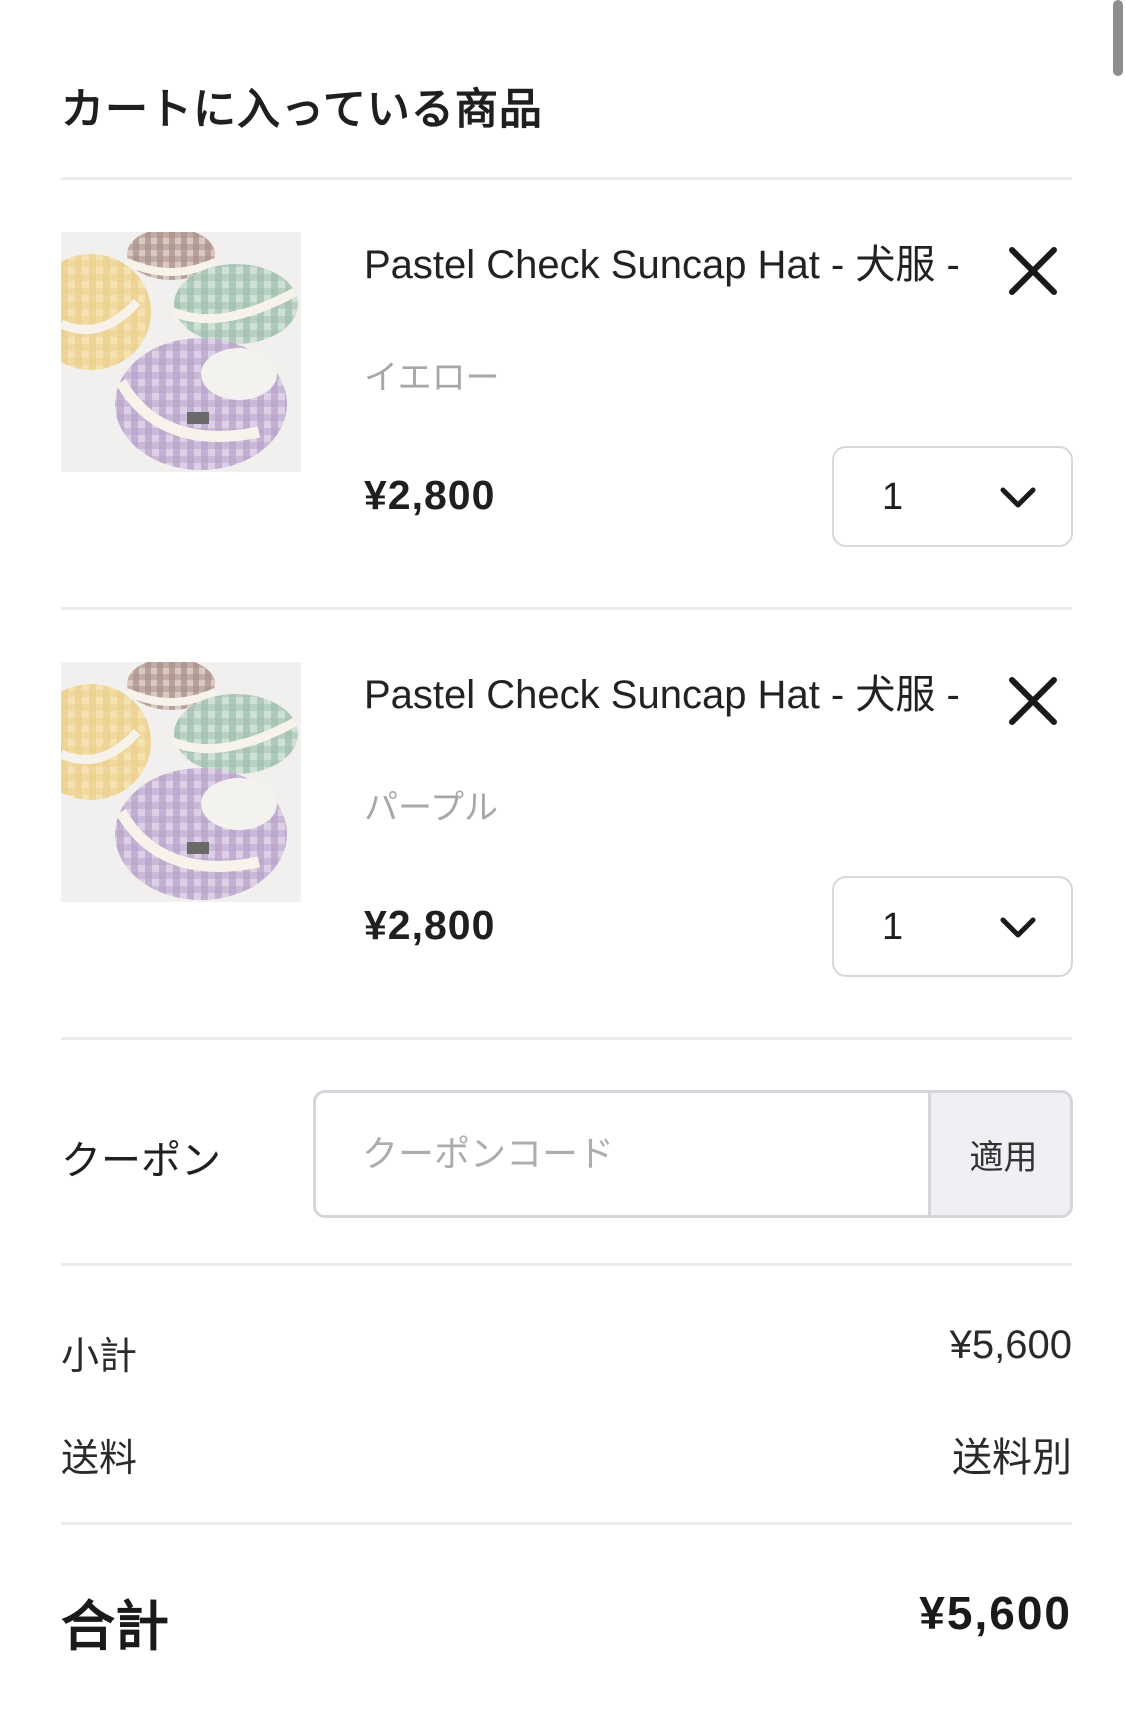  I want to click on product-variant: イエロー, so click(432, 378).